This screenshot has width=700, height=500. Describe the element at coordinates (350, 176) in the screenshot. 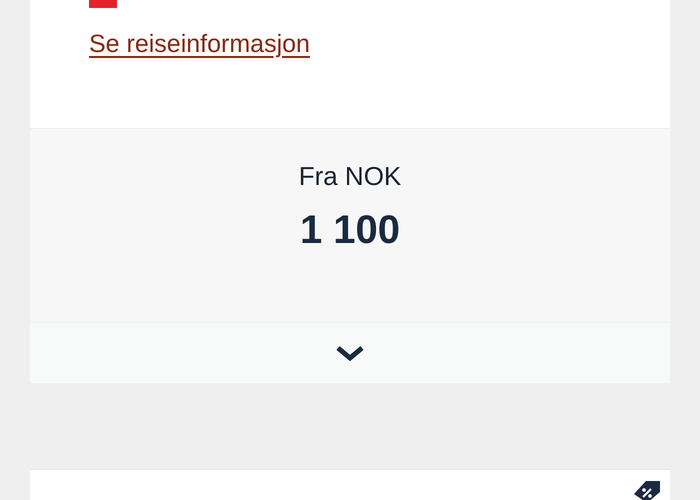

I see `price-prefix: Fra NOK` at that location.